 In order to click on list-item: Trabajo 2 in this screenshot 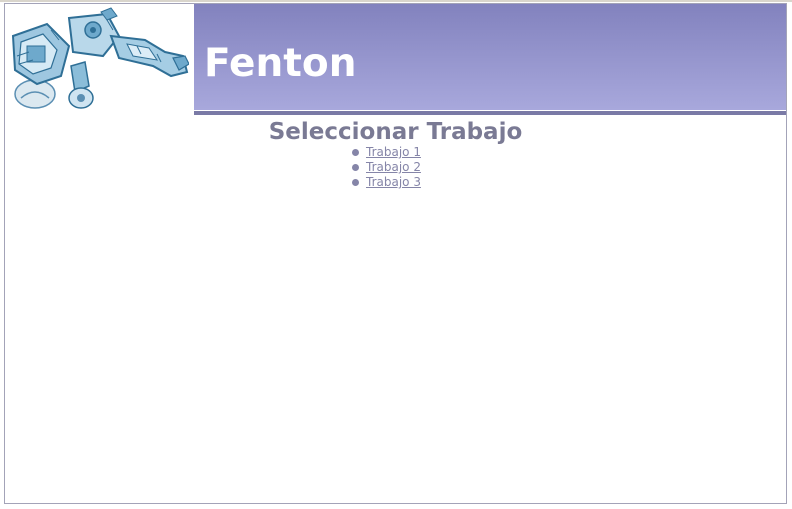, I will do `click(386, 167)`.